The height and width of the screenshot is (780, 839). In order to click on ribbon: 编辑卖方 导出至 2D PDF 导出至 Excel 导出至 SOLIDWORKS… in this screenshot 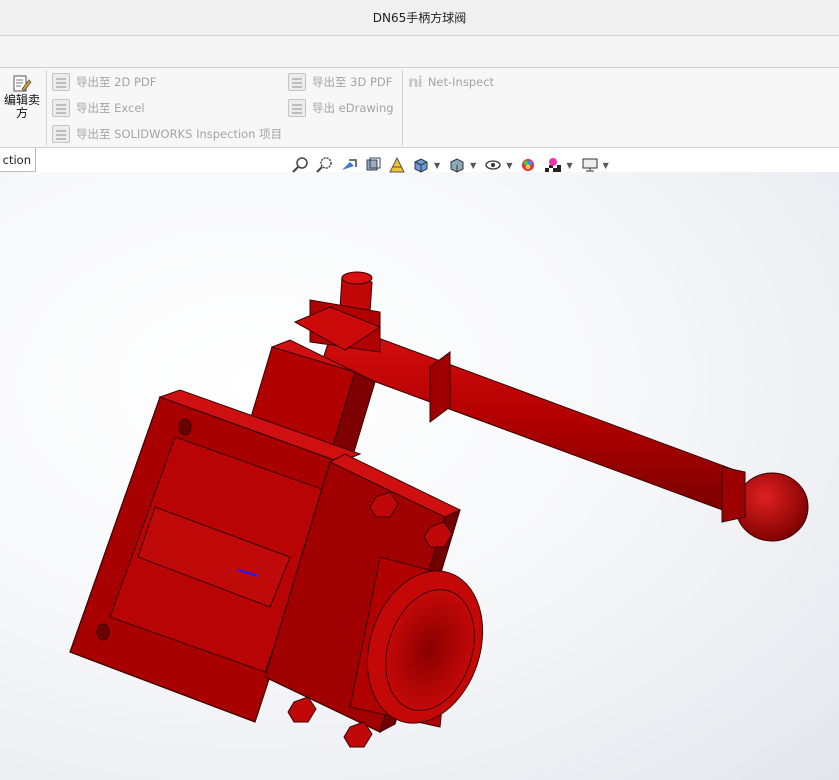, I will do `click(419, 108)`.